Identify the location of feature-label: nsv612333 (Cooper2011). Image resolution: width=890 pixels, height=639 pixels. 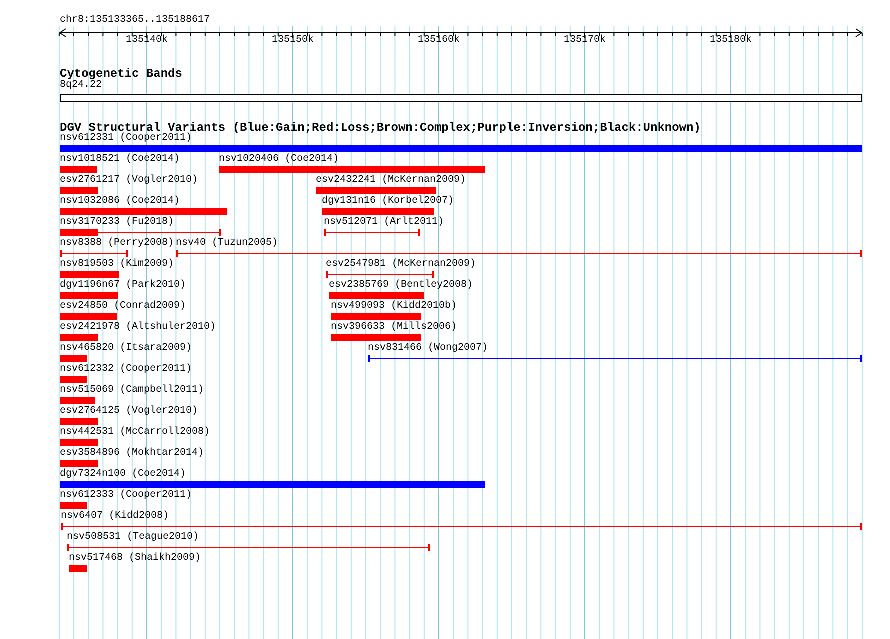
(126, 496).